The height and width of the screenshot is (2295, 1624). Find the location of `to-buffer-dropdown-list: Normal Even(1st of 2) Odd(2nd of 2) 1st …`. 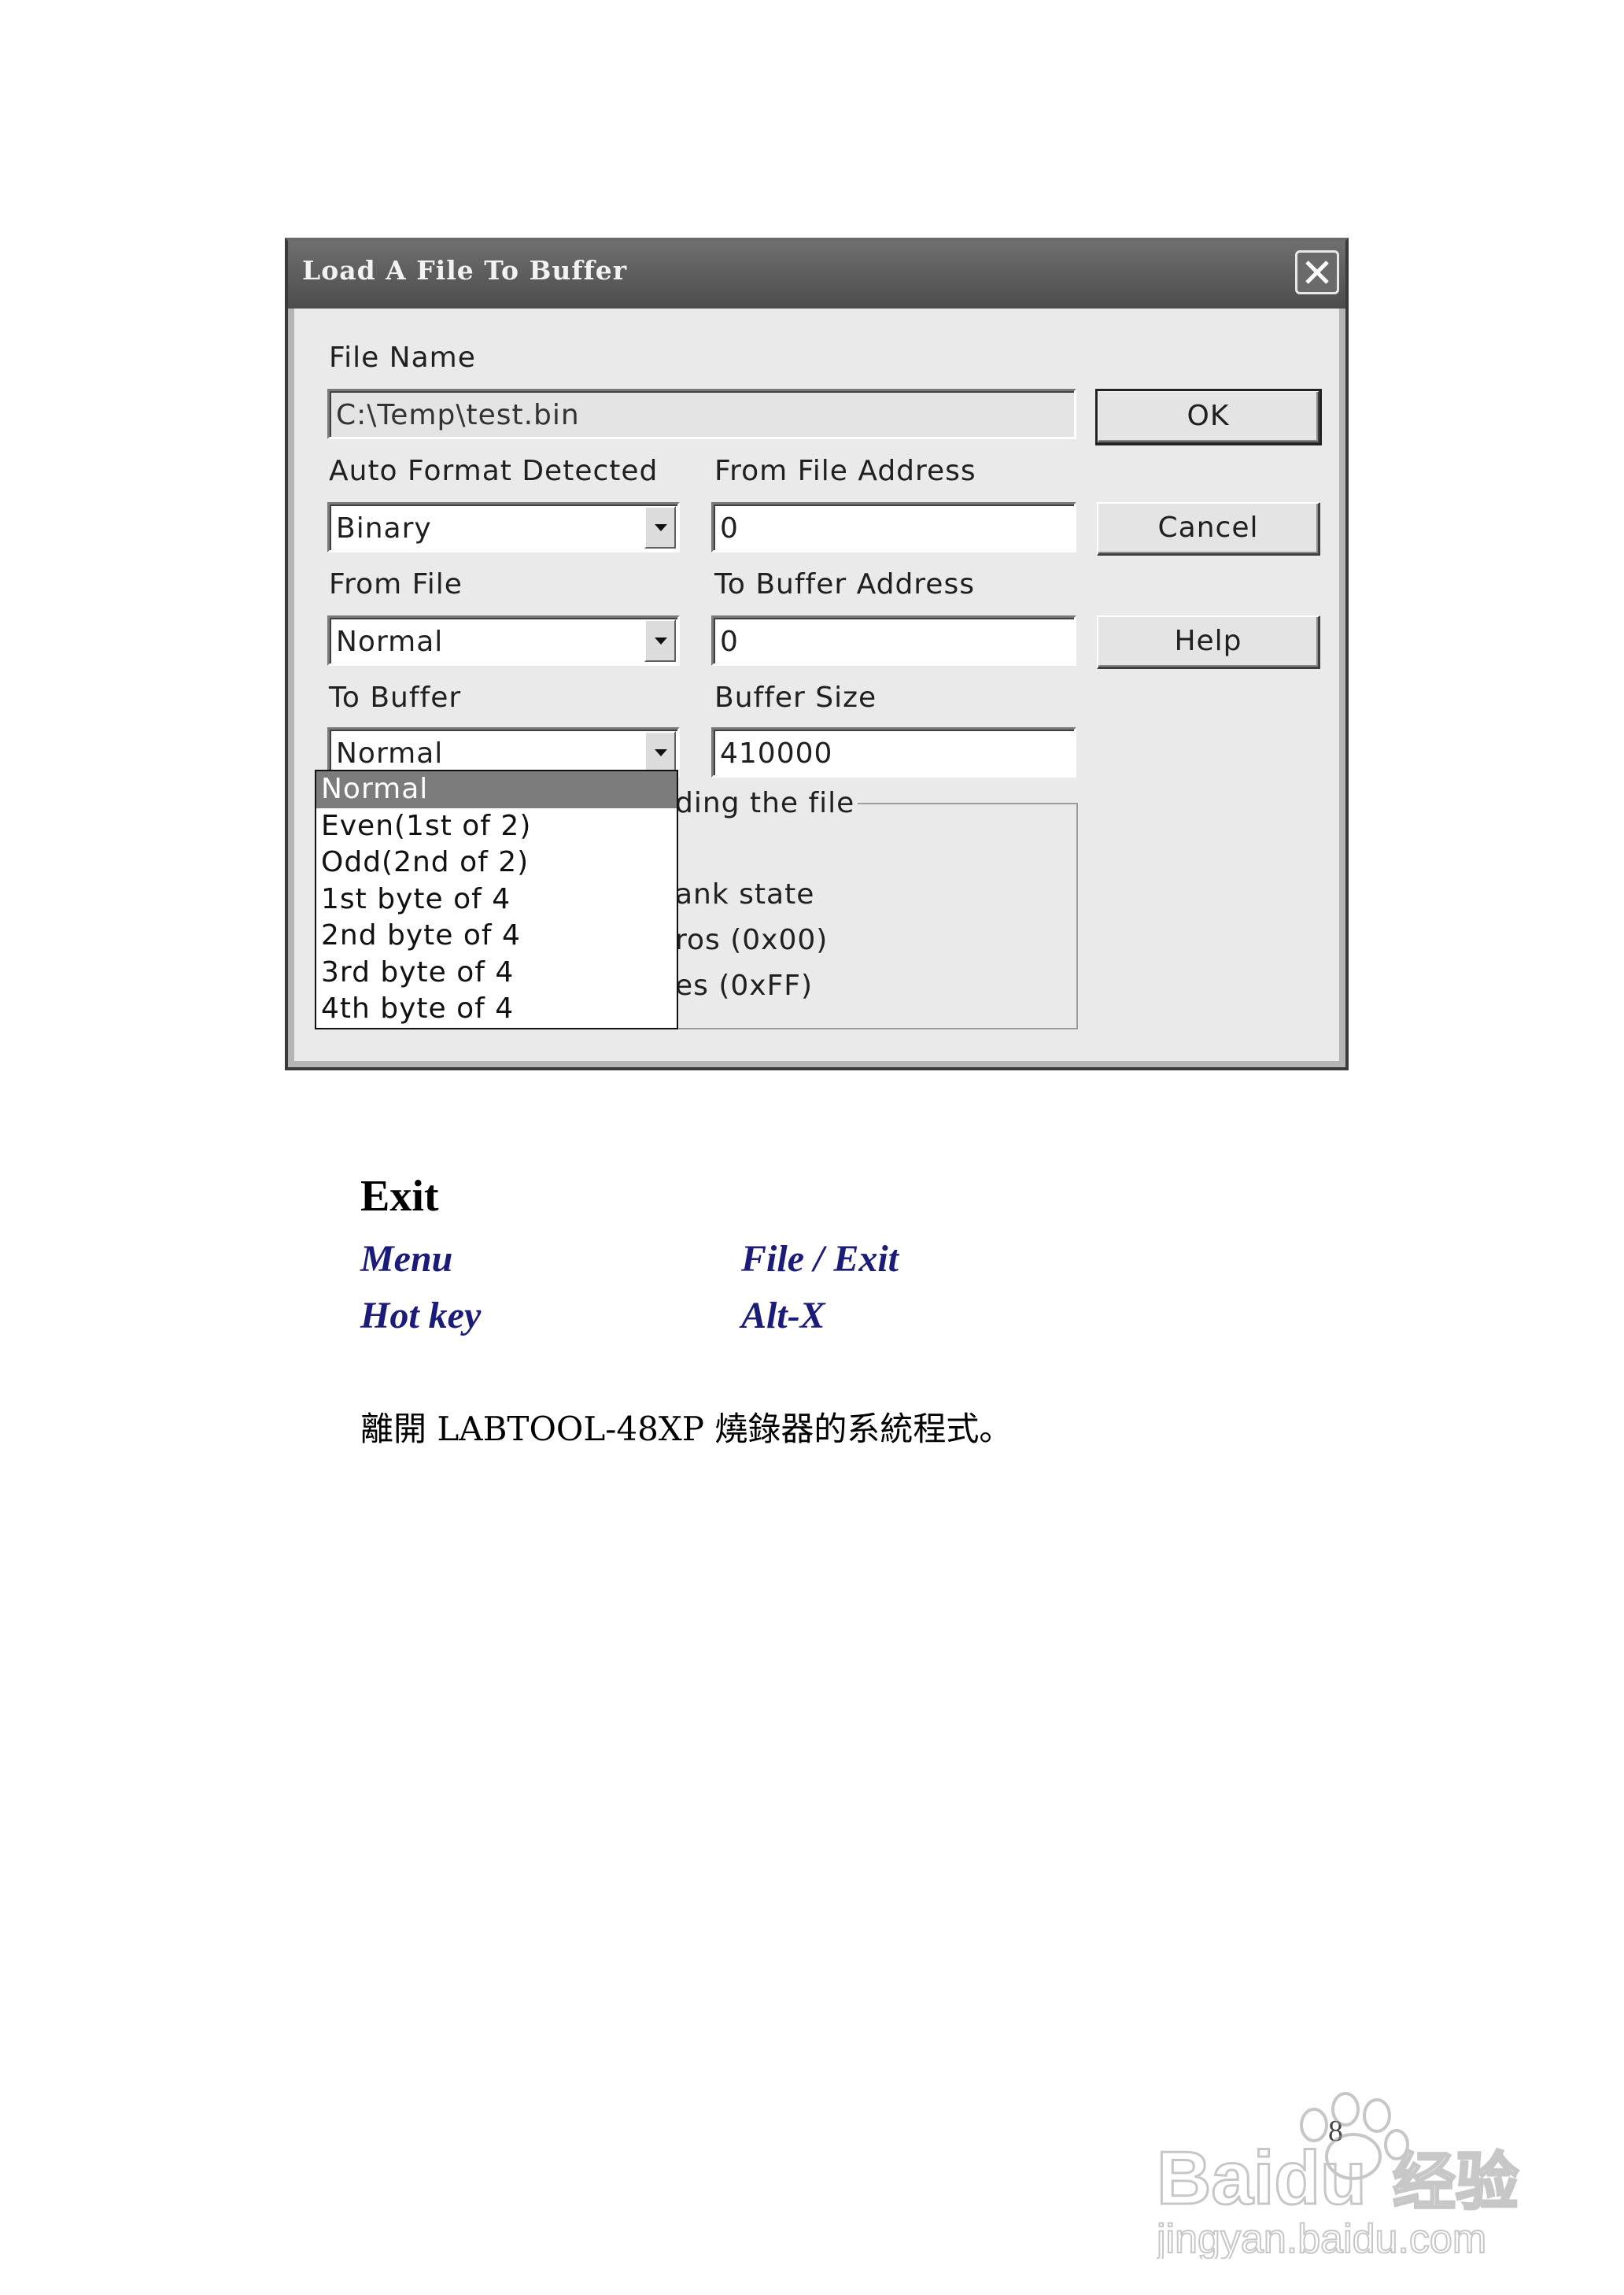

to-buffer-dropdown-list: Normal Even(1st of 2) Odd(2nd of 2) 1st … is located at coordinates (496, 899).